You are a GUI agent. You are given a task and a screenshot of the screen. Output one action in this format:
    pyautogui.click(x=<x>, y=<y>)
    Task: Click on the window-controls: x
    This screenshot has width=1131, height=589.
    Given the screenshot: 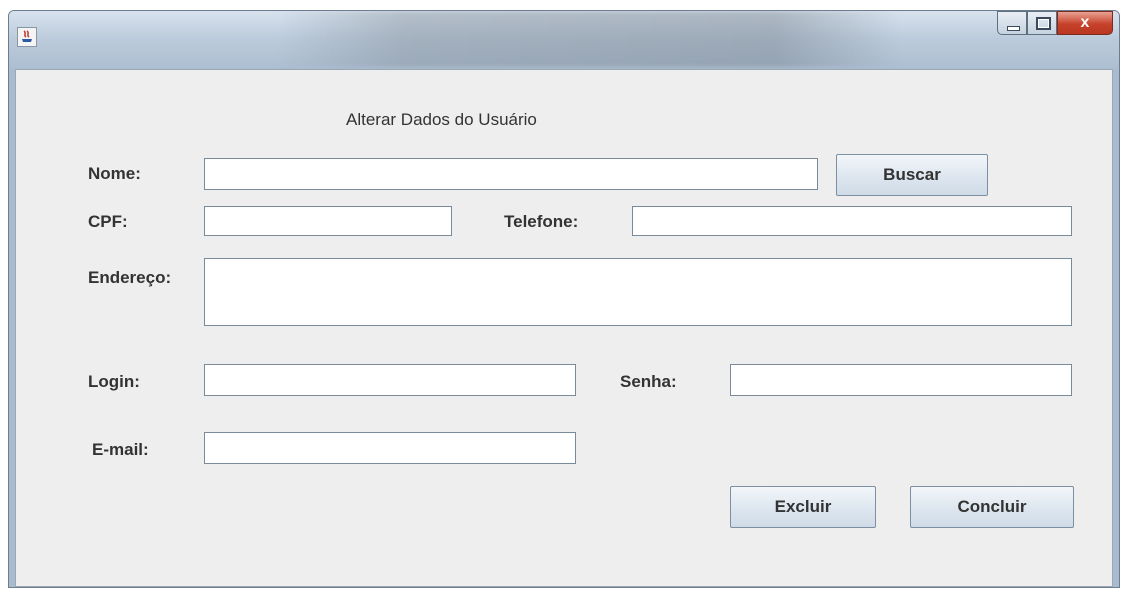 What is the action you would take?
    pyautogui.click(x=1055, y=25)
    